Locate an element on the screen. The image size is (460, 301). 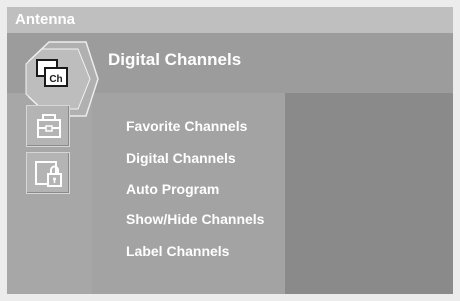
channel-icon-label: Ch is located at coordinates (55, 79).